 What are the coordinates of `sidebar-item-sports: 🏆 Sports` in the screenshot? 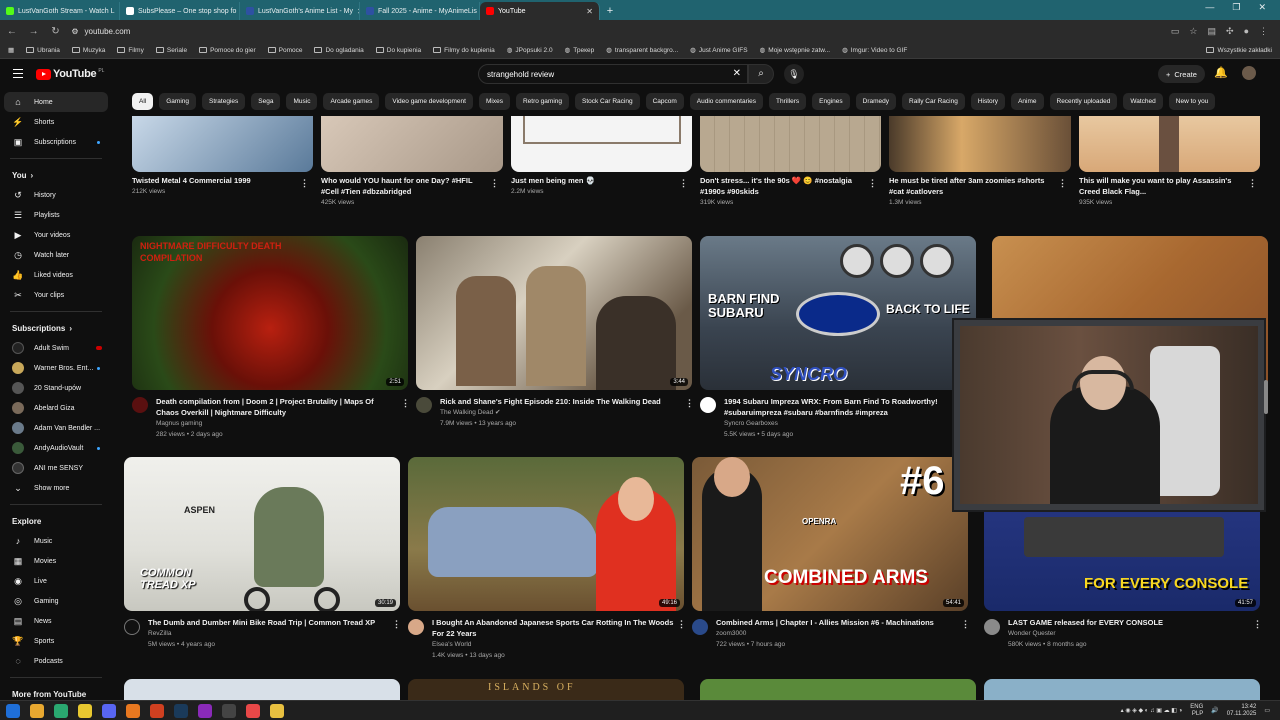 It's located at (56, 641).